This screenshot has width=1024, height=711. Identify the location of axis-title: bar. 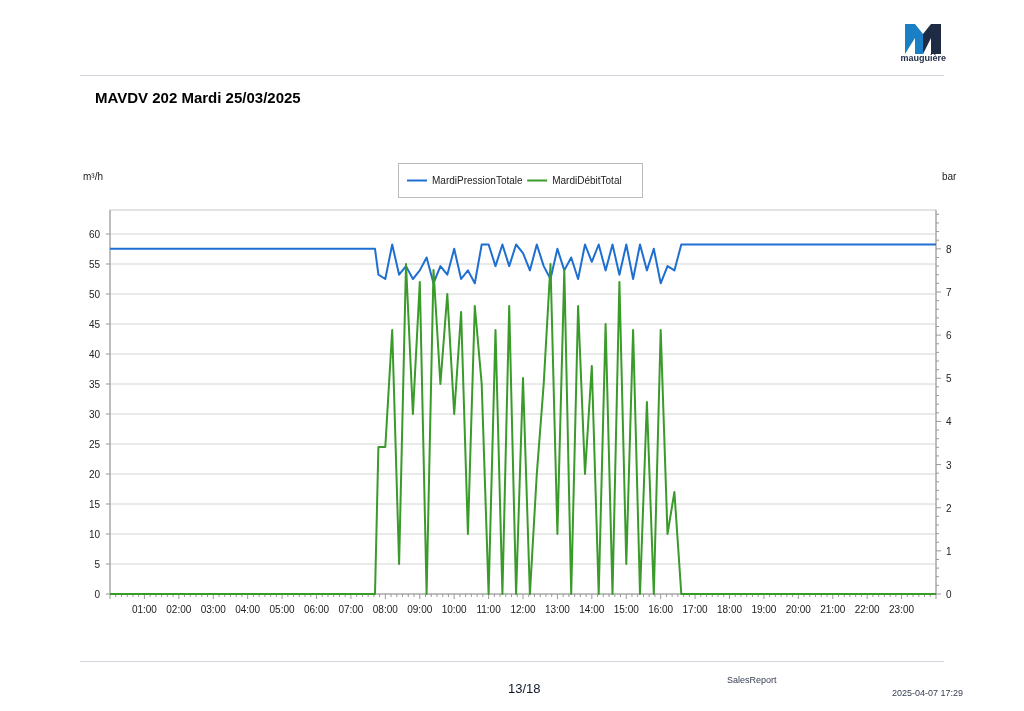
(949, 176).